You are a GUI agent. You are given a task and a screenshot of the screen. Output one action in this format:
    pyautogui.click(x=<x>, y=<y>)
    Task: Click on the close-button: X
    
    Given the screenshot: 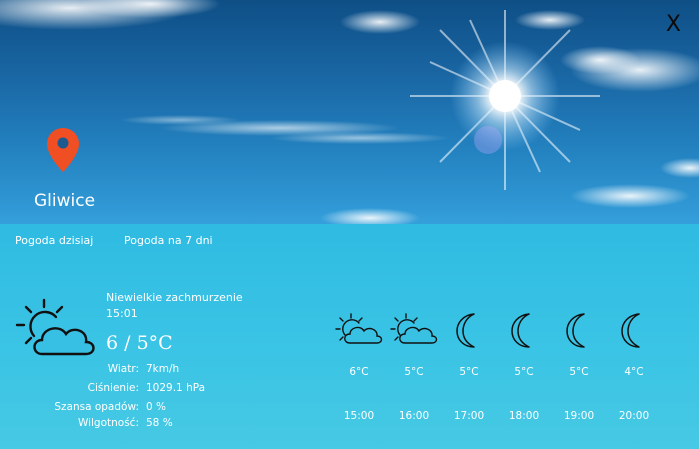 What is the action you would take?
    pyautogui.click(x=673, y=25)
    